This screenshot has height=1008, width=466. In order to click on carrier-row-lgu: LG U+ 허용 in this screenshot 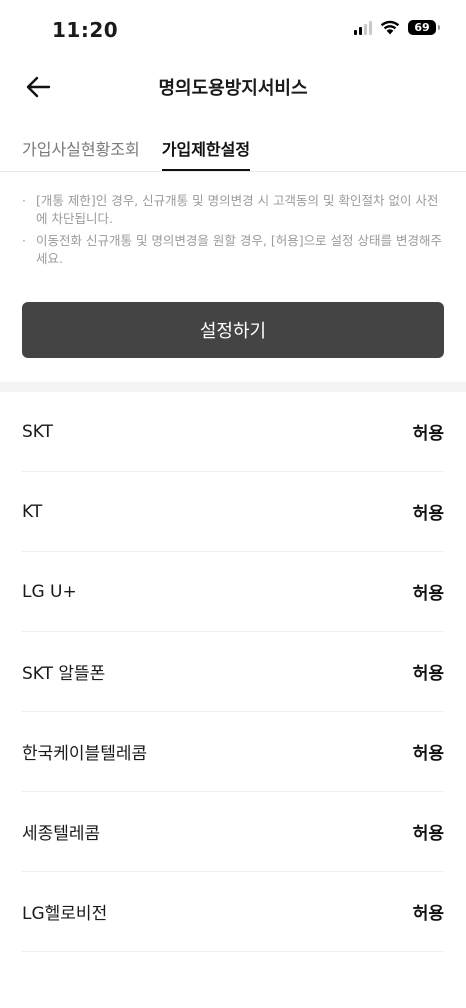, I will do `click(233, 592)`.